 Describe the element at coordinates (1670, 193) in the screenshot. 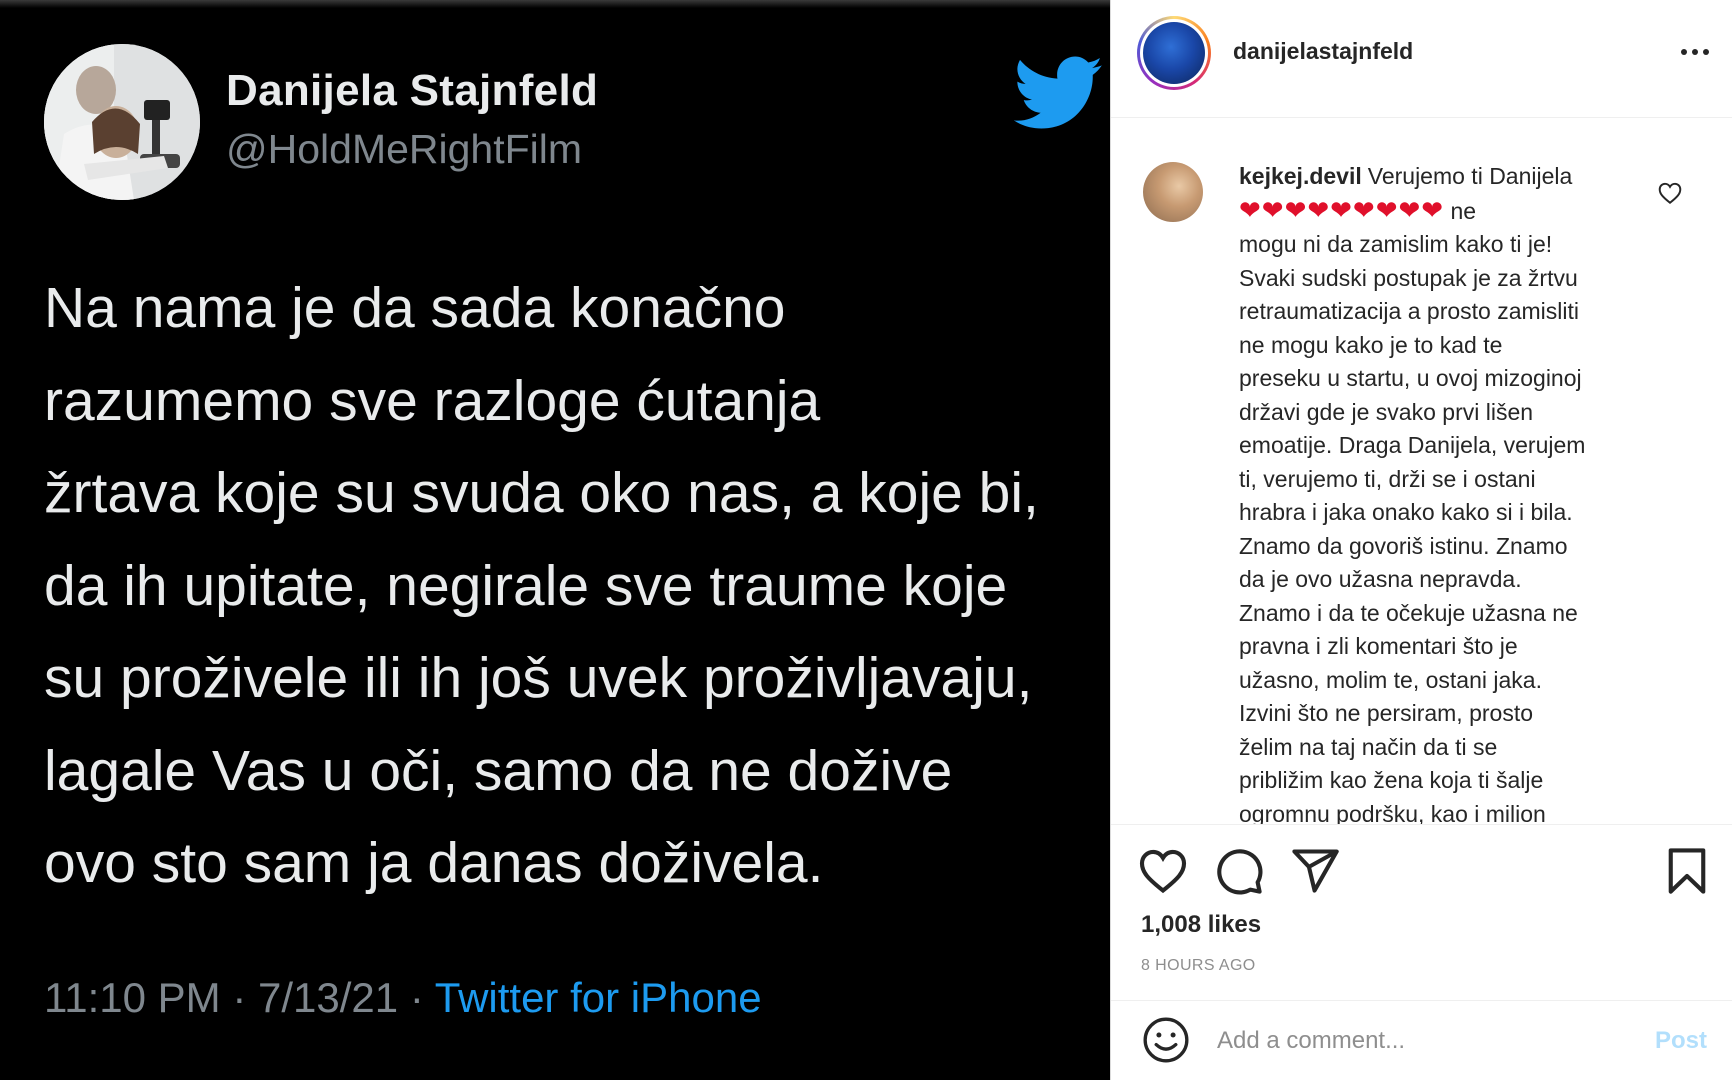

I see `comment-like-heart-icon` at that location.